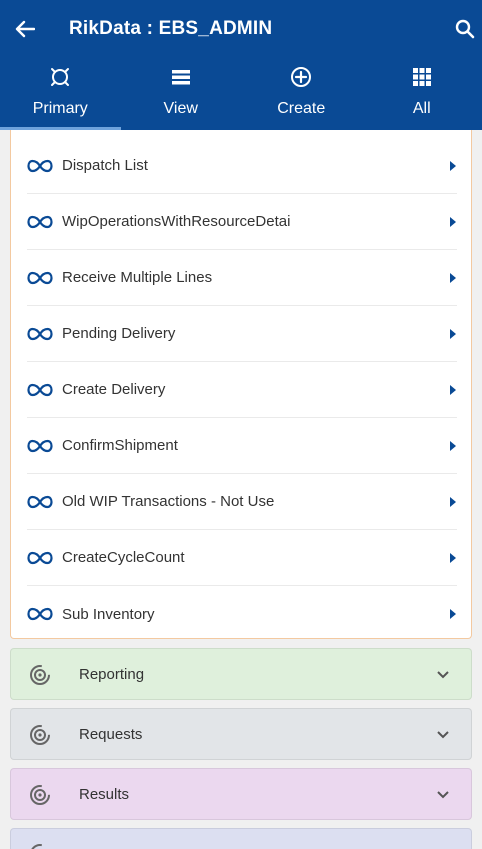 This screenshot has width=482, height=849. What do you see at coordinates (108, 614) in the screenshot?
I see `list-item-label: Sub Inventory` at bounding box center [108, 614].